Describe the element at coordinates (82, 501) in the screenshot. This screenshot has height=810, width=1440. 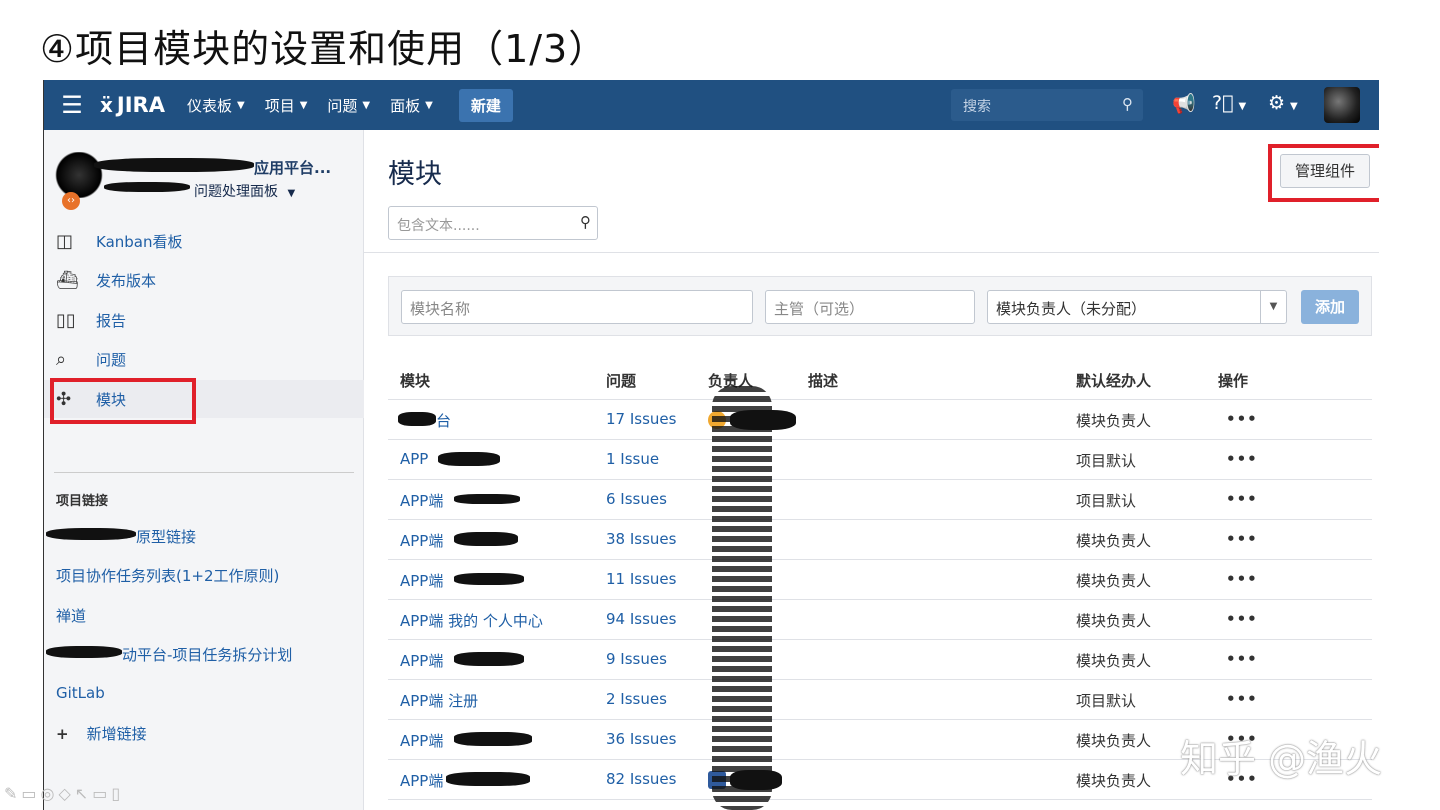
I see `project-links-heading: 项目链接` at that location.